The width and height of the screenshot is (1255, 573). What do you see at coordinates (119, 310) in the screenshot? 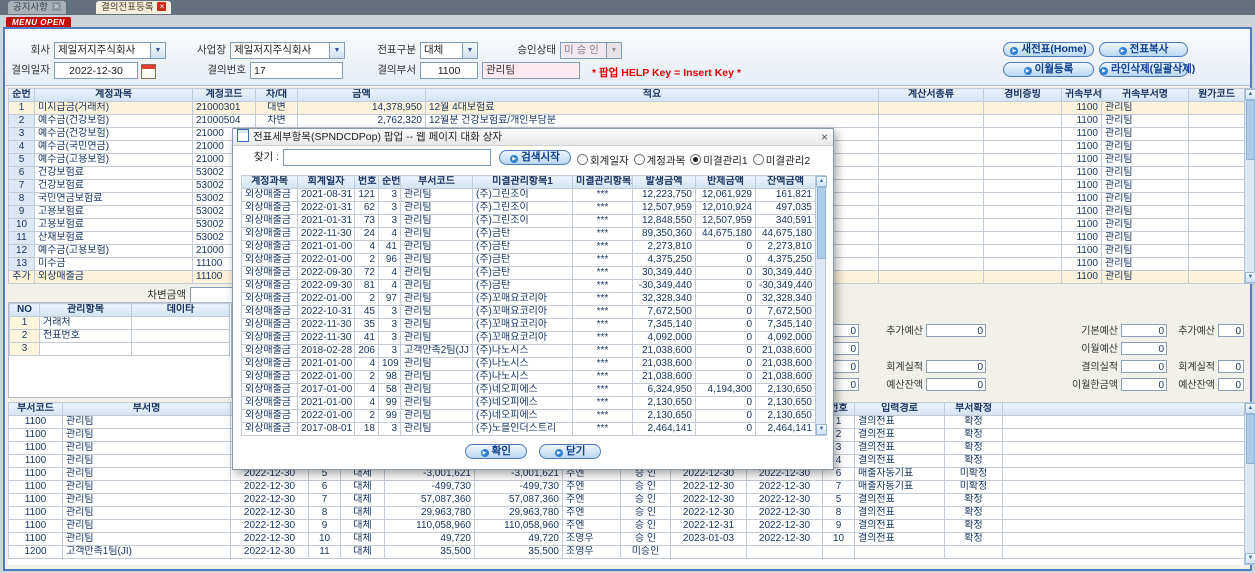
I see `mgmt-item-header-row: NO 관리항목 데이타` at bounding box center [119, 310].